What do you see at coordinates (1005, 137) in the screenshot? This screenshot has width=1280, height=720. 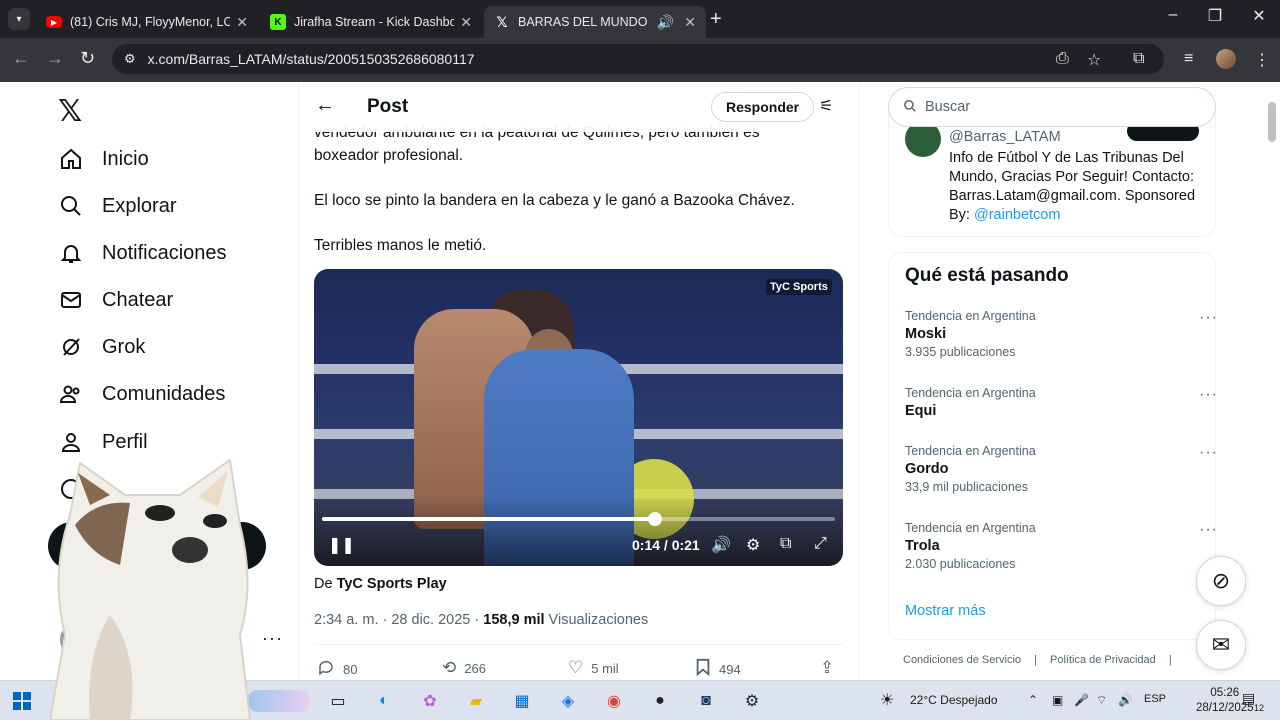 I see `profile-handle: @Barras_LATAM` at bounding box center [1005, 137].